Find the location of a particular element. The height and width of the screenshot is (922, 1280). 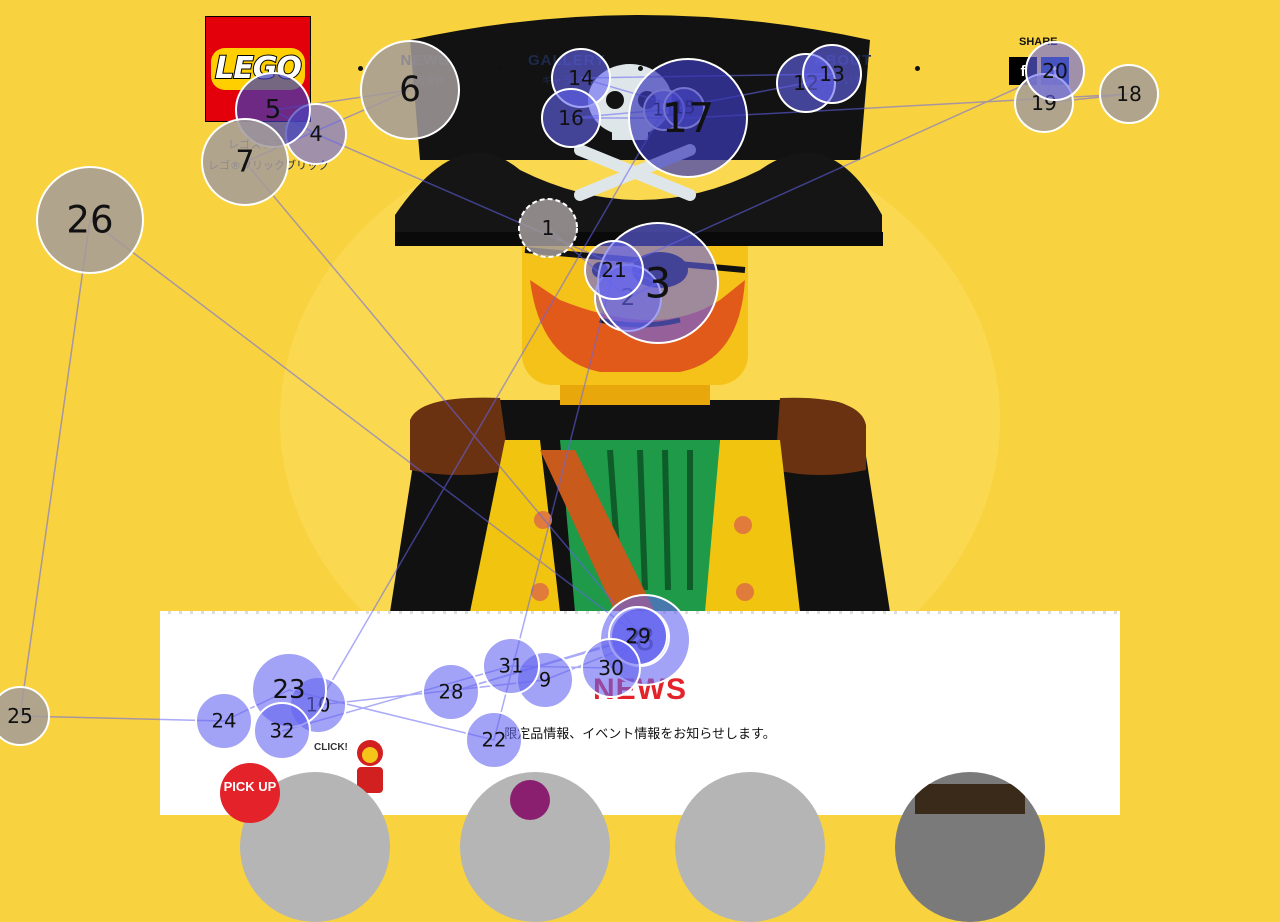

twitter-icon: t is located at coordinates (1055, 71).